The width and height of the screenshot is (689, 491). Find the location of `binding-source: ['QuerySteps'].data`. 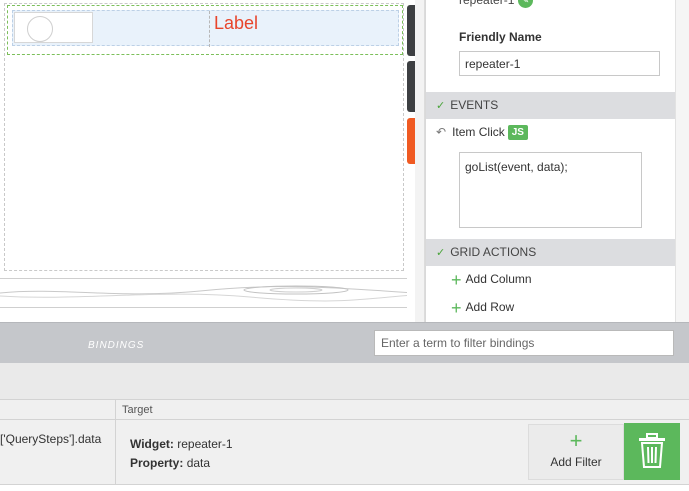

binding-source: ['QuerySteps'].data is located at coordinates (51, 439).